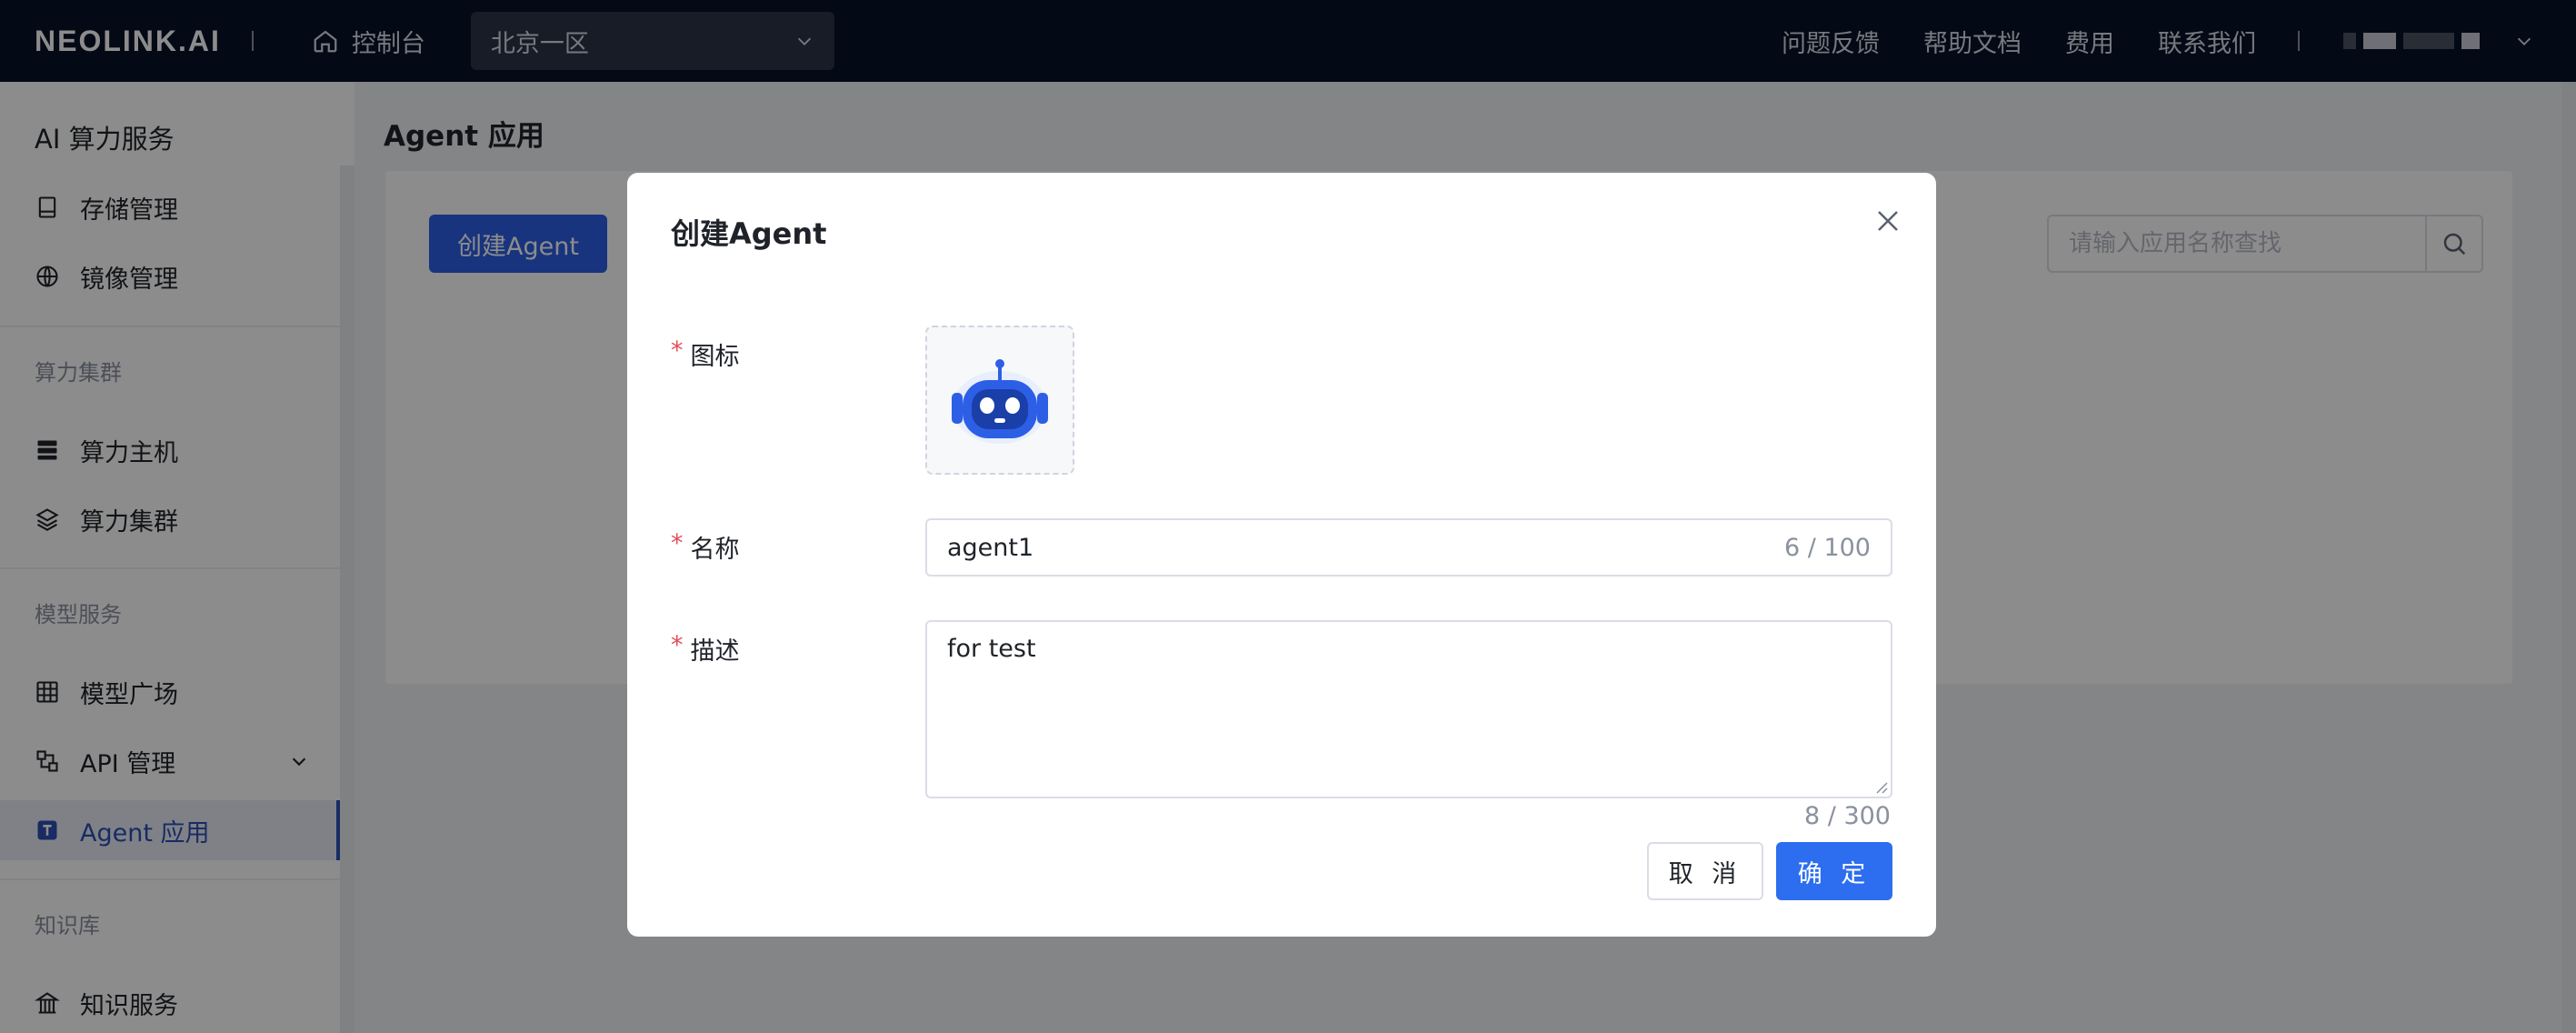 The width and height of the screenshot is (2576, 1033). I want to click on description-textarea: for test, so click(1408, 709).